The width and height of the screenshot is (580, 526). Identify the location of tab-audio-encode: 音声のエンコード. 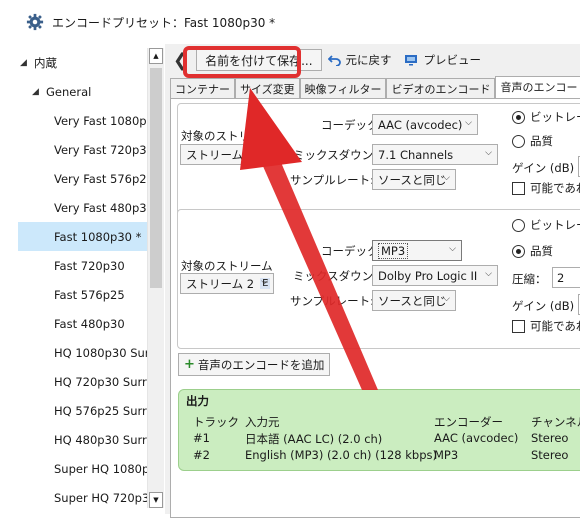
(537, 87).